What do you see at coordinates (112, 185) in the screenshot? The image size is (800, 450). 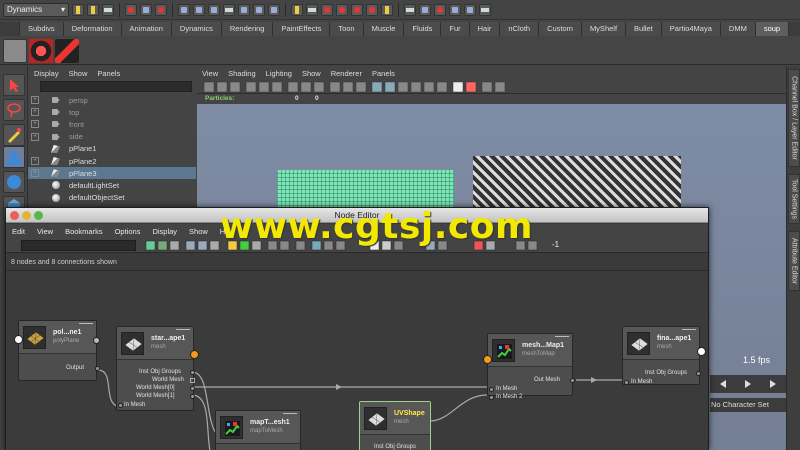 I see `outliner-item: defaultLightSet` at bounding box center [112, 185].